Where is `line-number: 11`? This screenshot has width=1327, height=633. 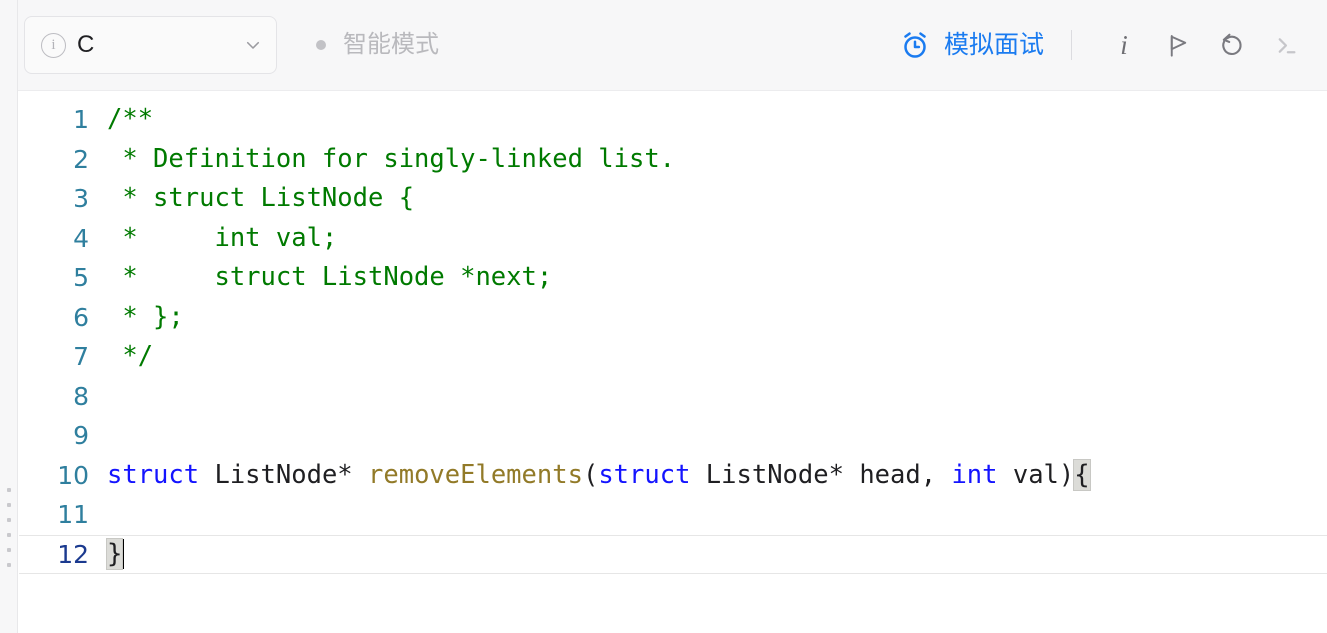
line-number: 11 is located at coordinates (73, 515).